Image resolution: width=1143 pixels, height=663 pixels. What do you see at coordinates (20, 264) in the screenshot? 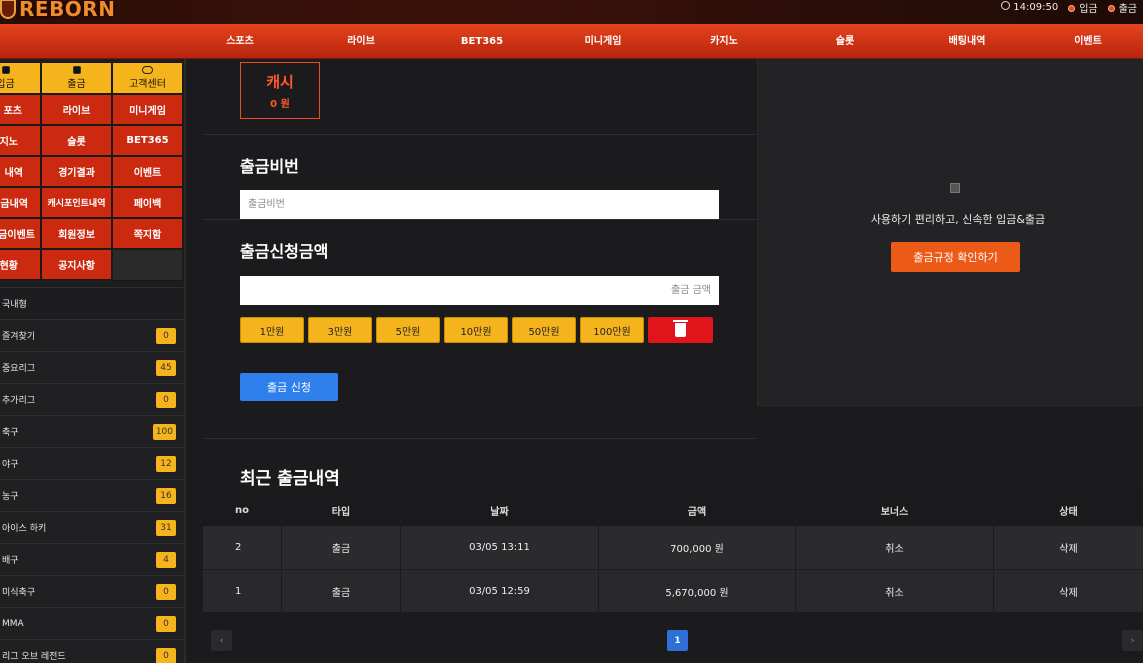
I see `quick-status: 현황` at bounding box center [20, 264].